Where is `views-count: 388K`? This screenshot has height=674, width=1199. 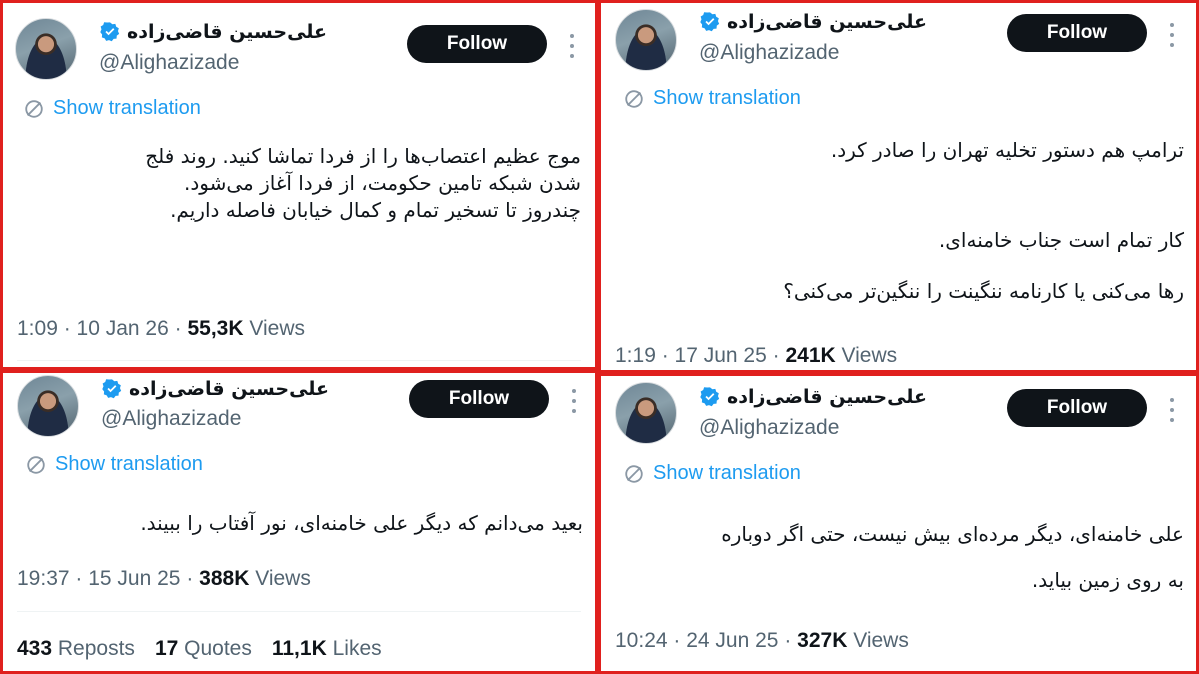 views-count: 388K is located at coordinates (224, 578).